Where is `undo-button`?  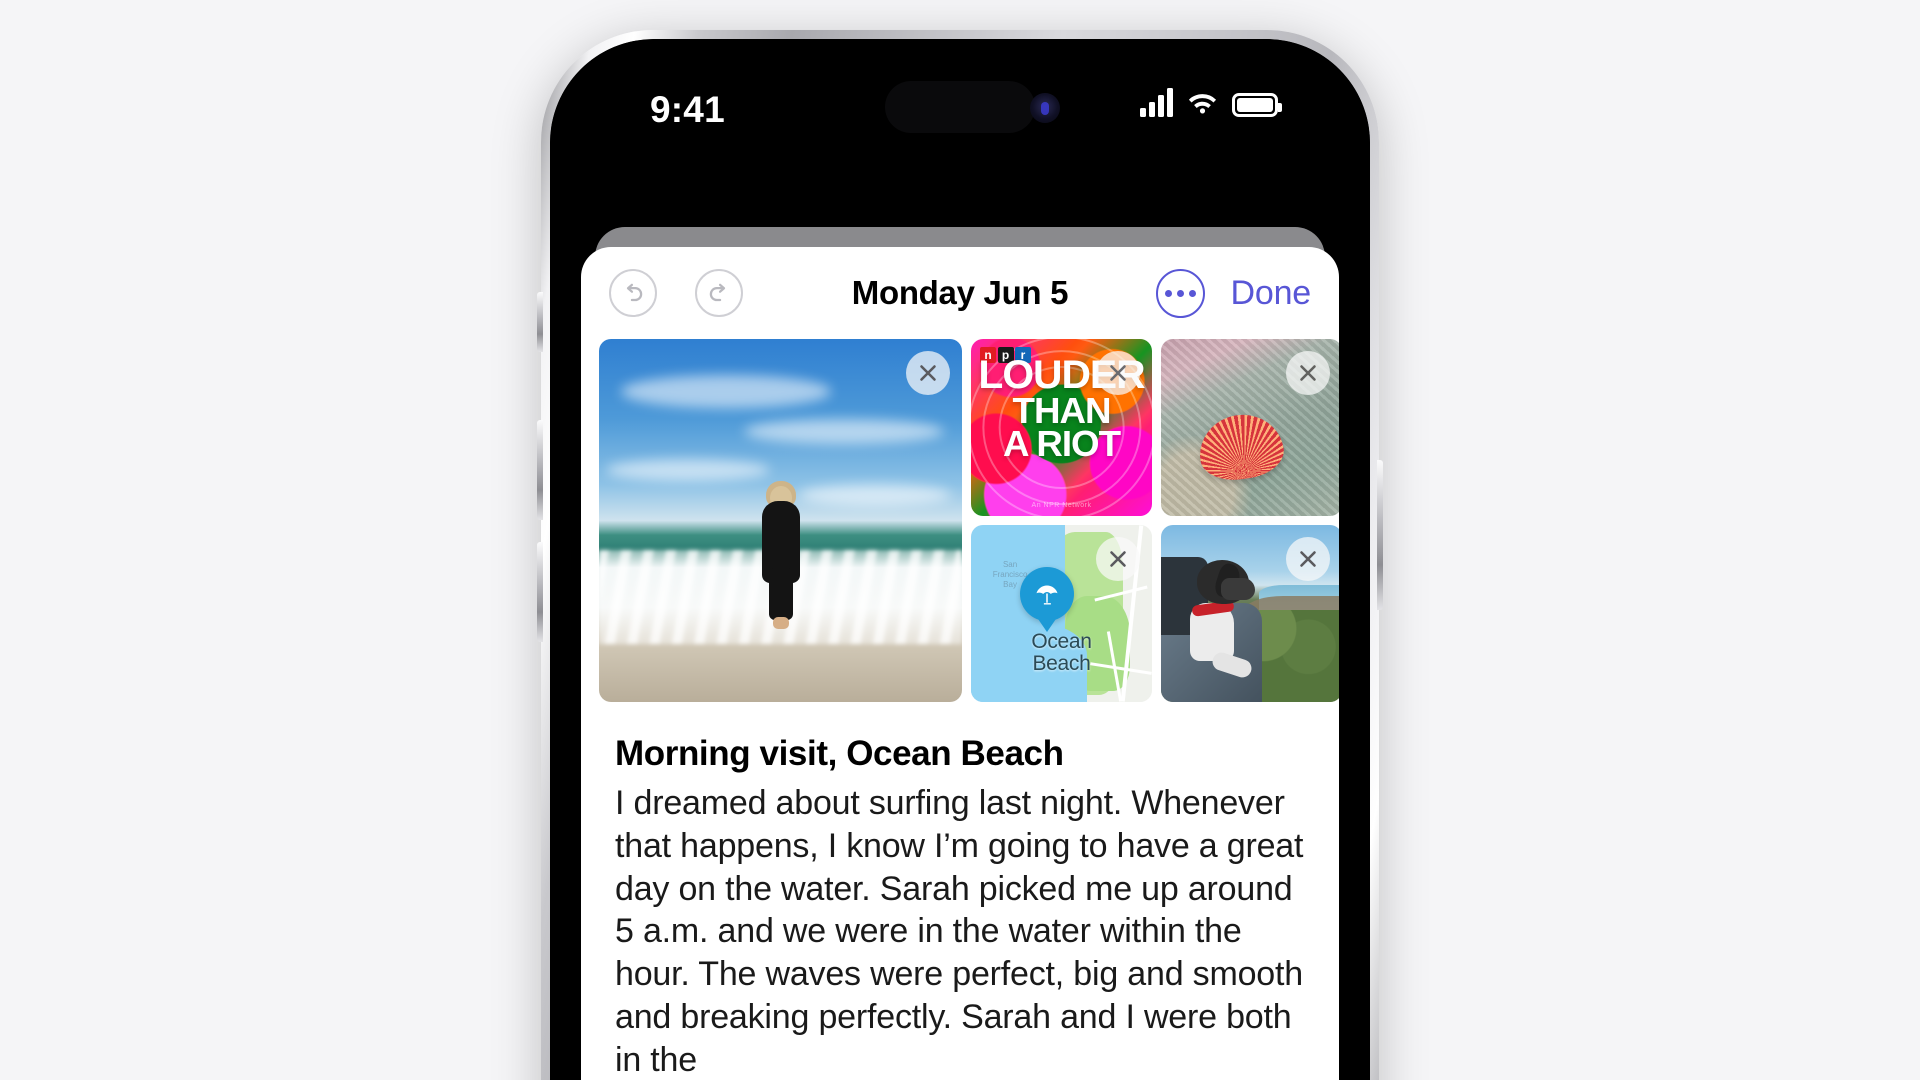
undo-button is located at coordinates (633, 293).